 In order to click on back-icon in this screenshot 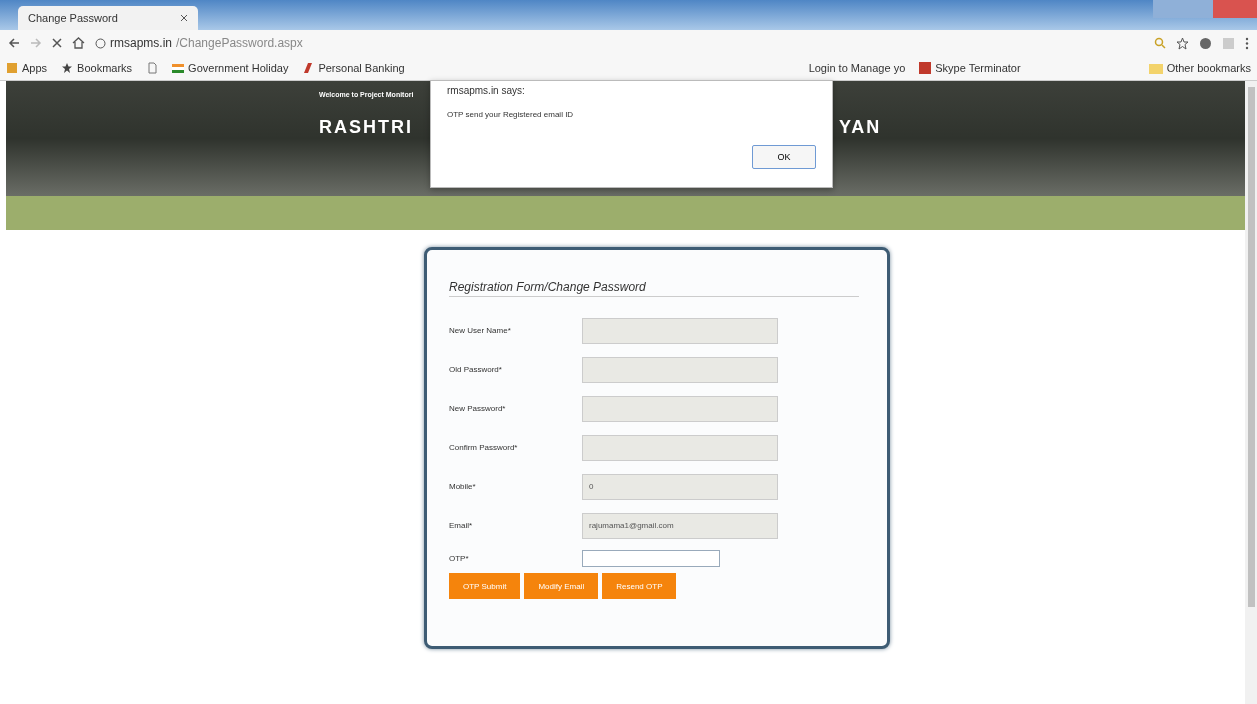, I will do `click(14, 43)`.